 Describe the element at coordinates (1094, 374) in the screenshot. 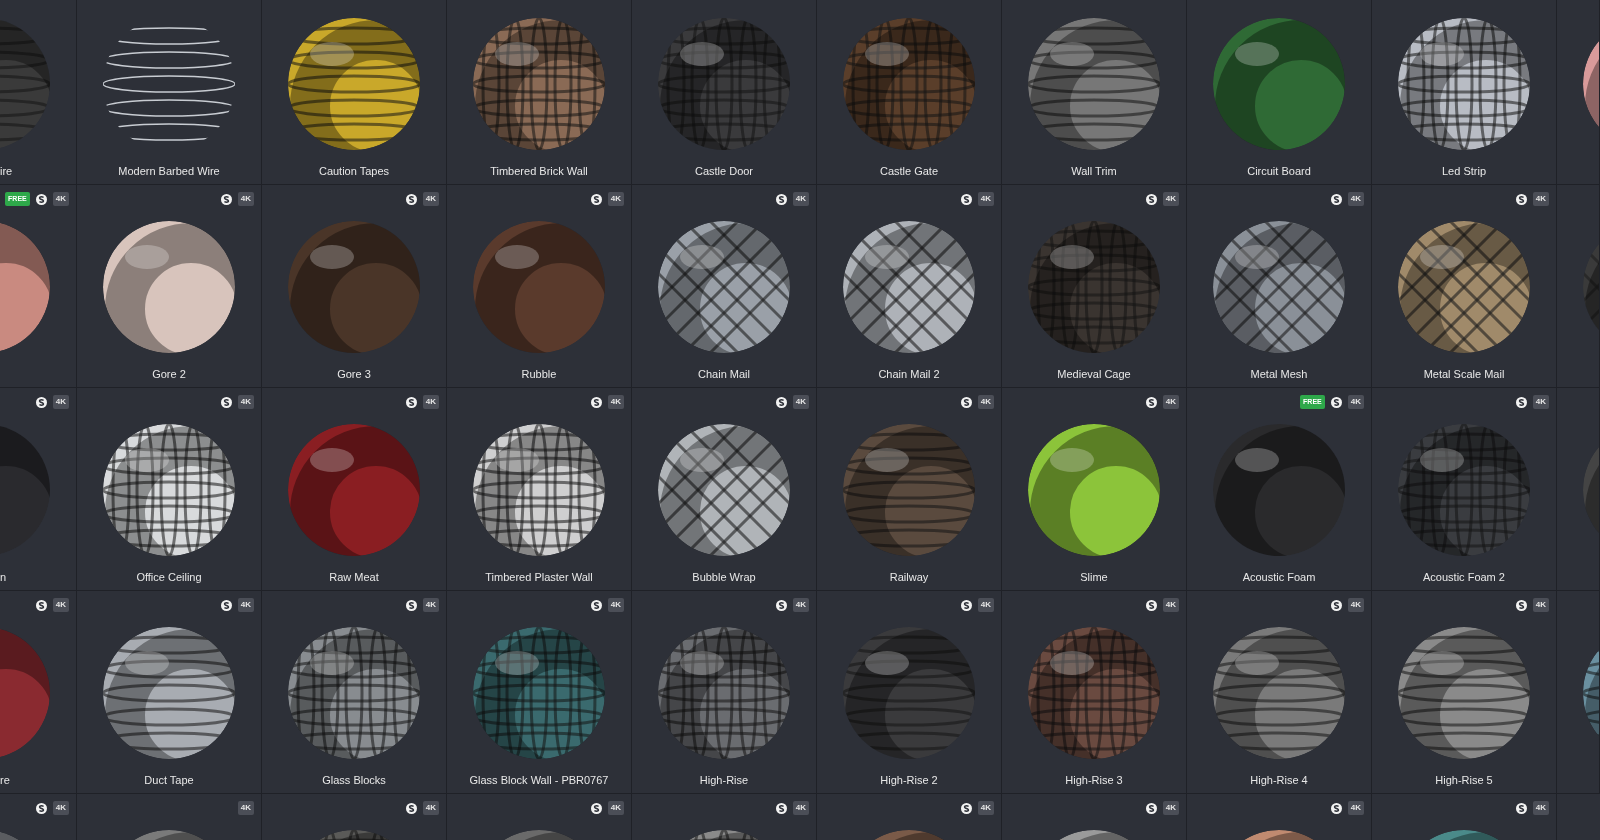

I see `material-name: Medieval Cage` at that location.